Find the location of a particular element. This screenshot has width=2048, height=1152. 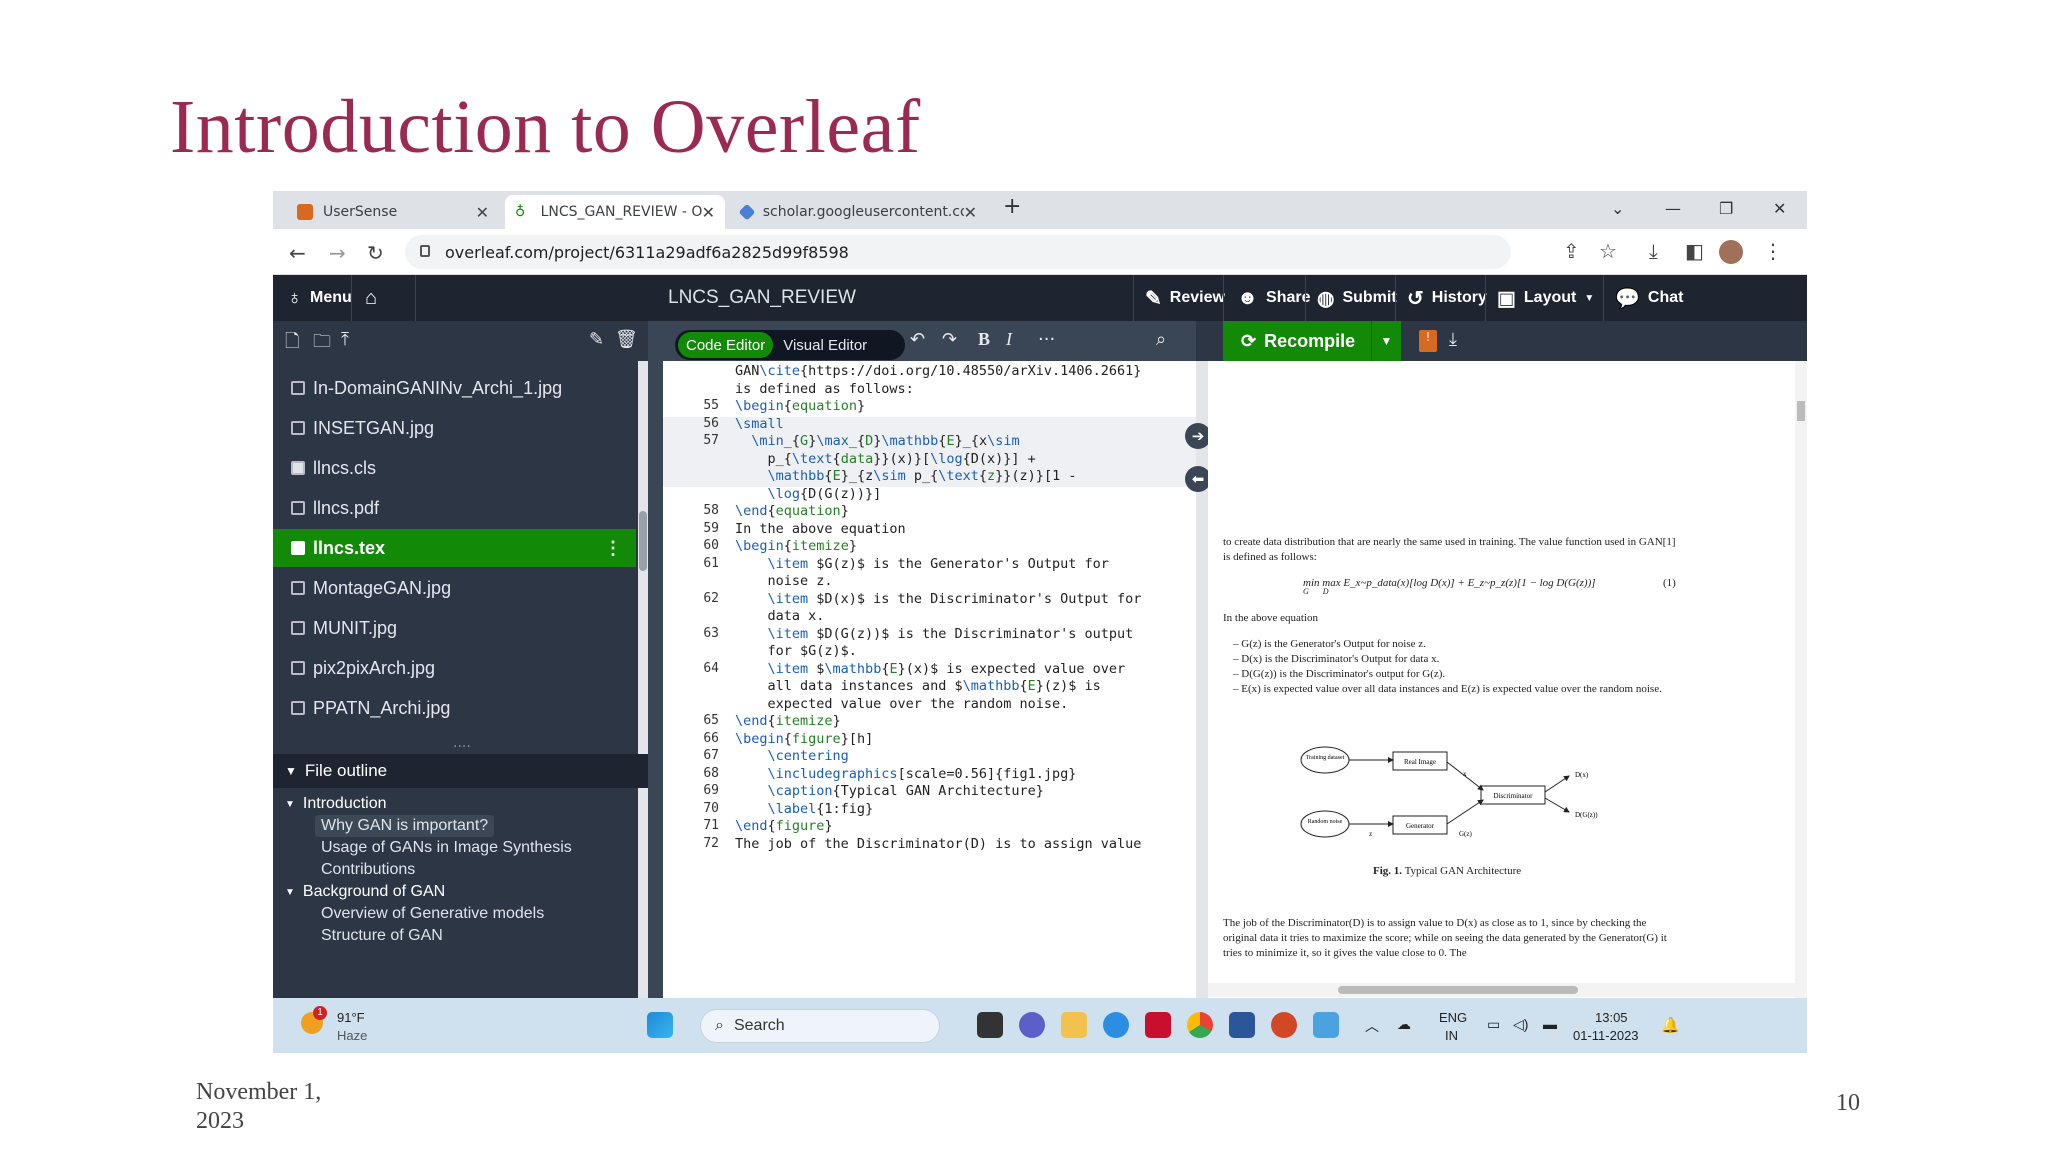

code-editor-tab: Code Editor is located at coordinates (726, 345).